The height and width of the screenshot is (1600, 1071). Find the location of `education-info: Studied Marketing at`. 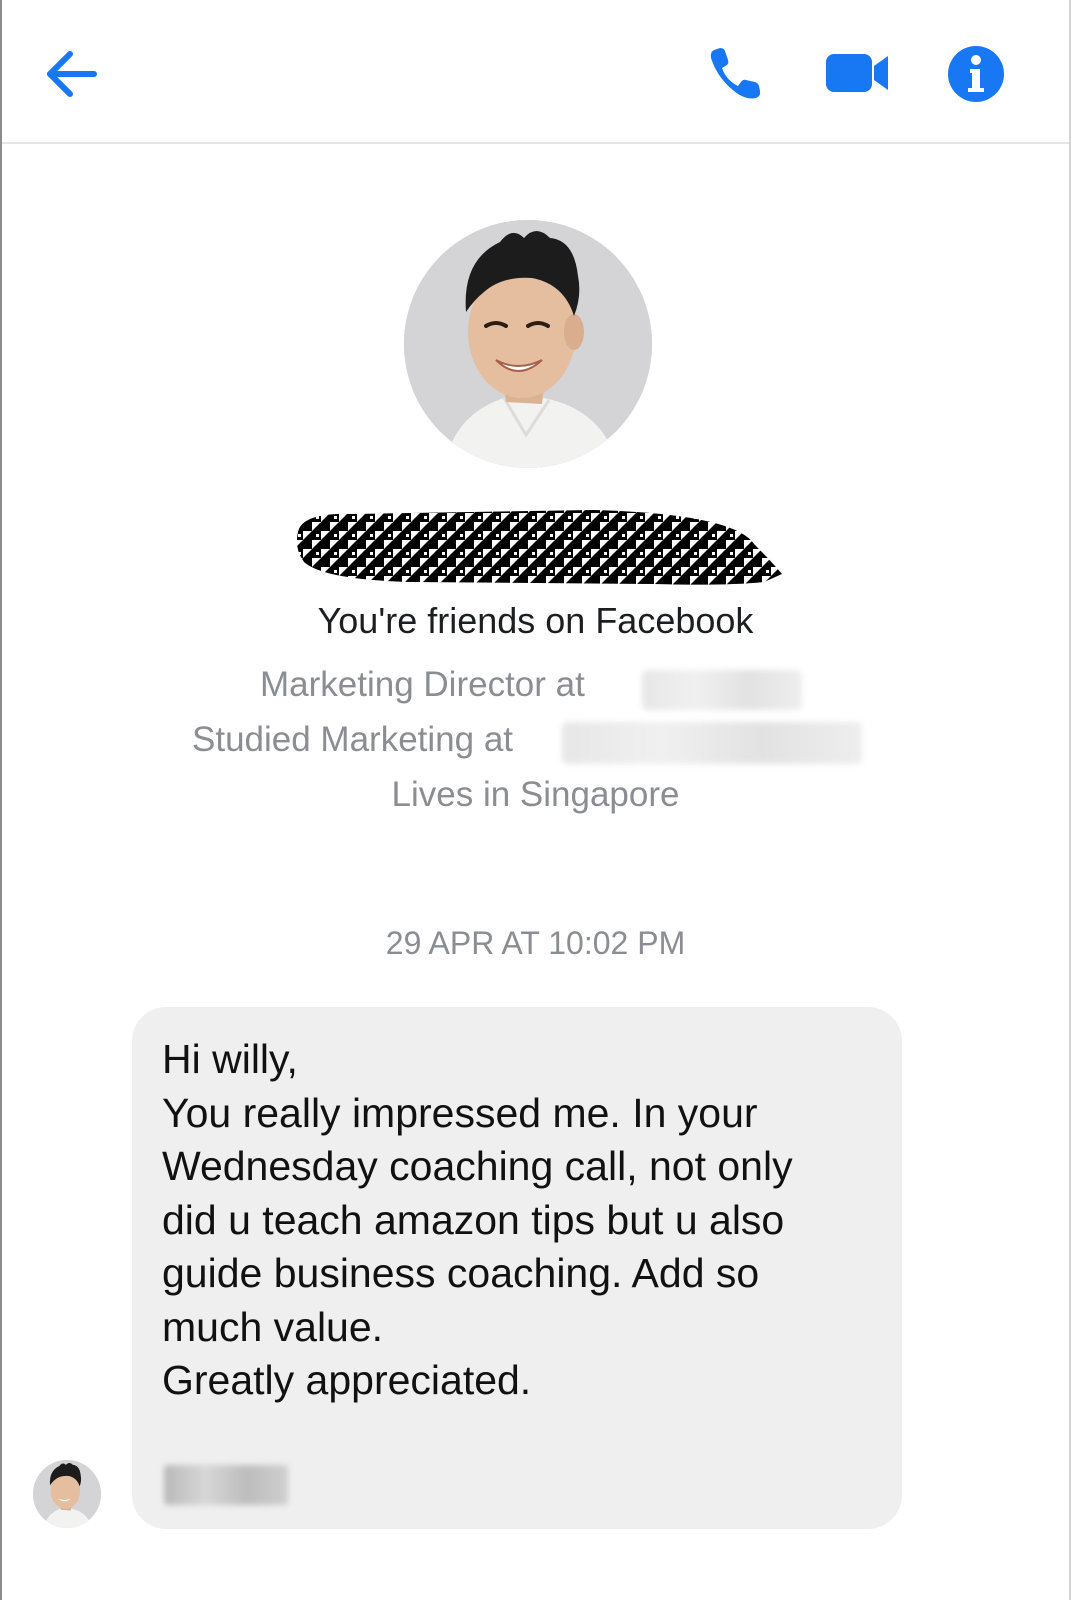

education-info: Studied Marketing at is located at coordinates (353, 739).